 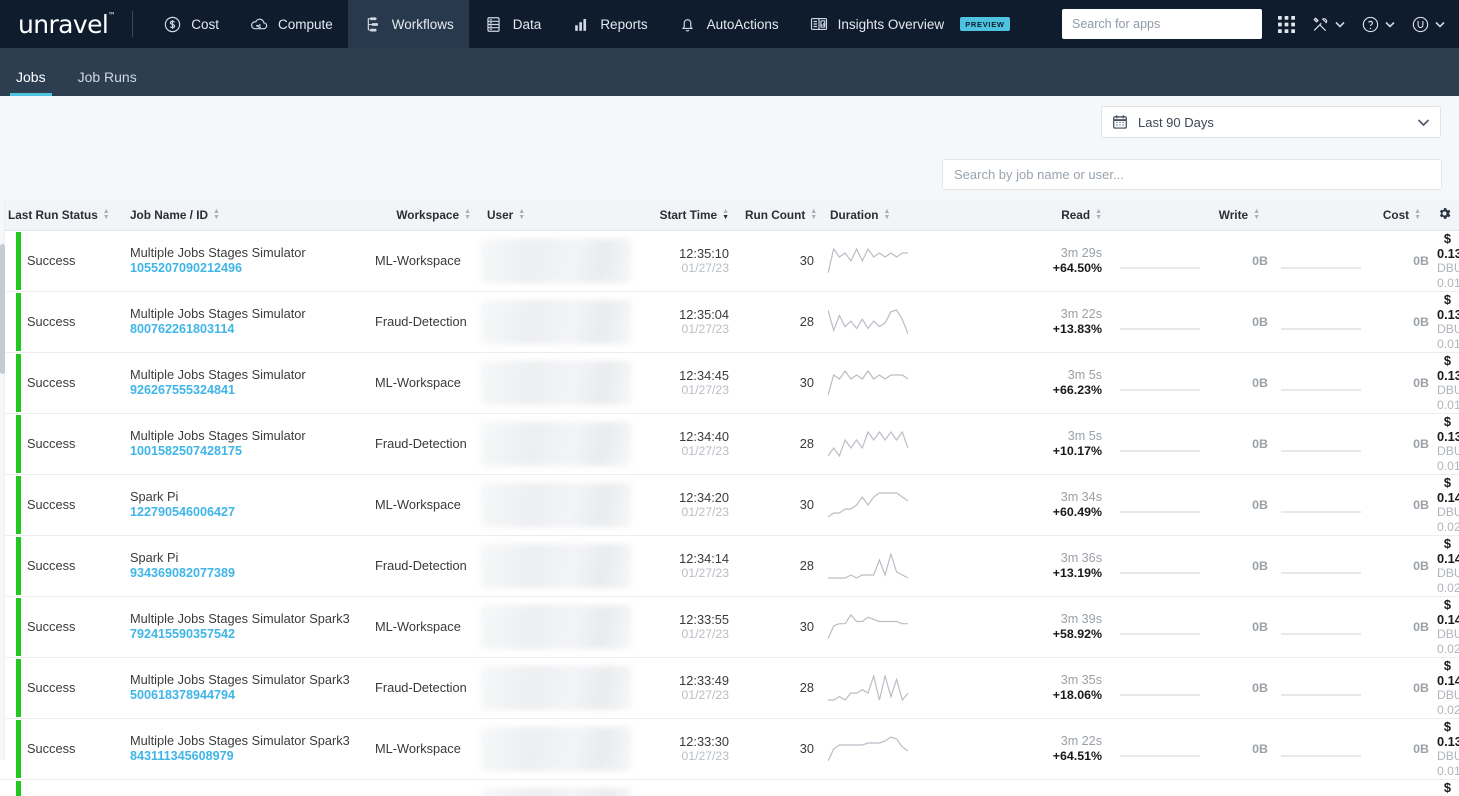 I want to click on job-search-input, so click(x=1192, y=174).